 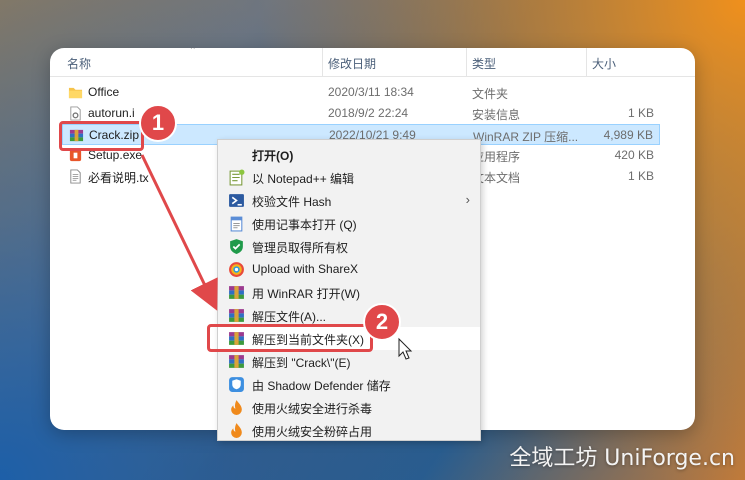 What do you see at coordinates (101, 136) in the screenshot?
I see `callout-box-crack-zip` at bounding box center [101, 136].